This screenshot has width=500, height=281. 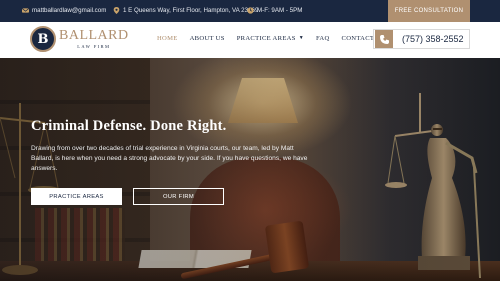 I want to click on nav-contact: CONTACT, so click(x=358, y=38).